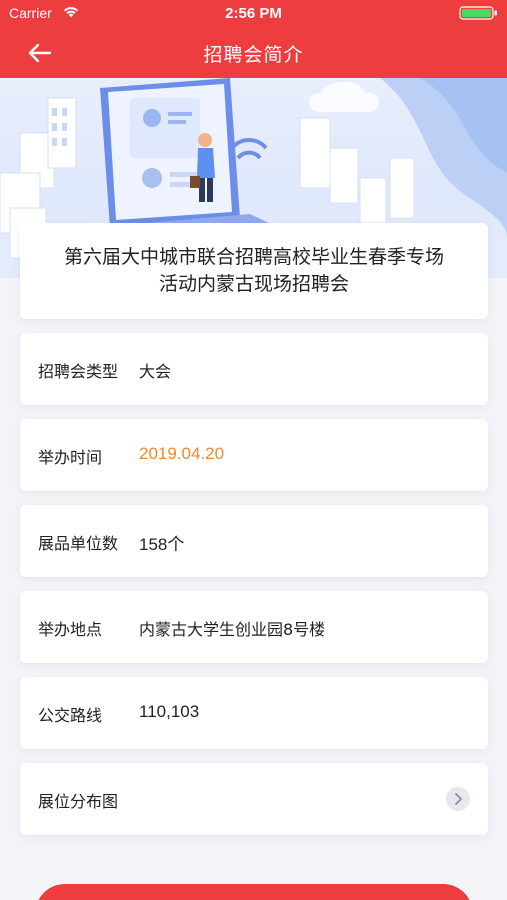 This screenshot has width=507, height=900. I want to click on fair-date-label: 举办时间, so click(70, 457).